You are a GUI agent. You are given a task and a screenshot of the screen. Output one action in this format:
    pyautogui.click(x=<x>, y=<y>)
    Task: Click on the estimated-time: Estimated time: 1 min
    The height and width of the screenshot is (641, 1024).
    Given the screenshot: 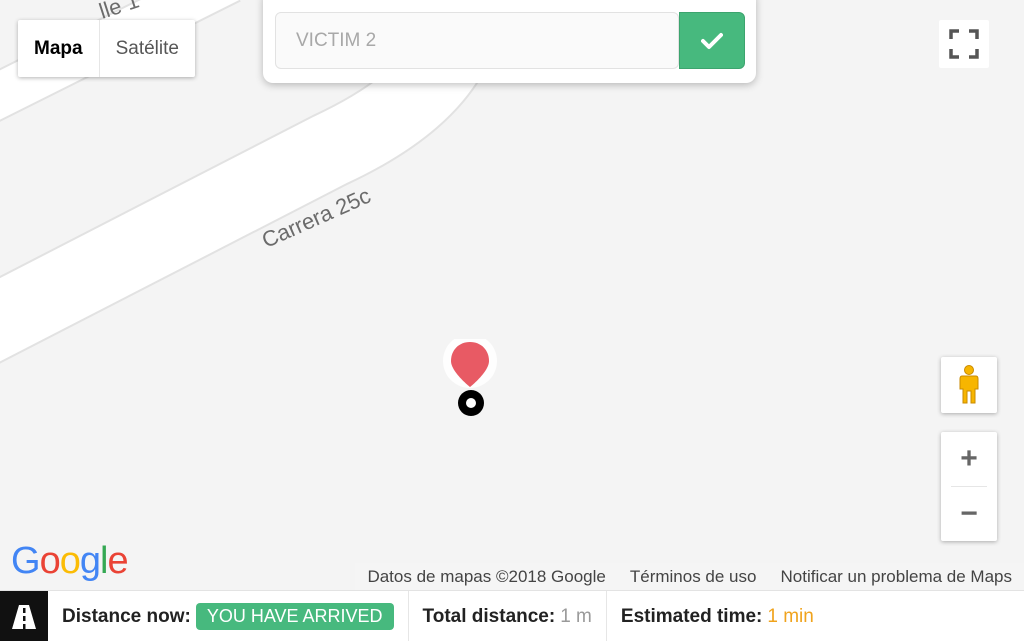 What is the action you would take?
    pyautogui.click(x=716, y=616)
    